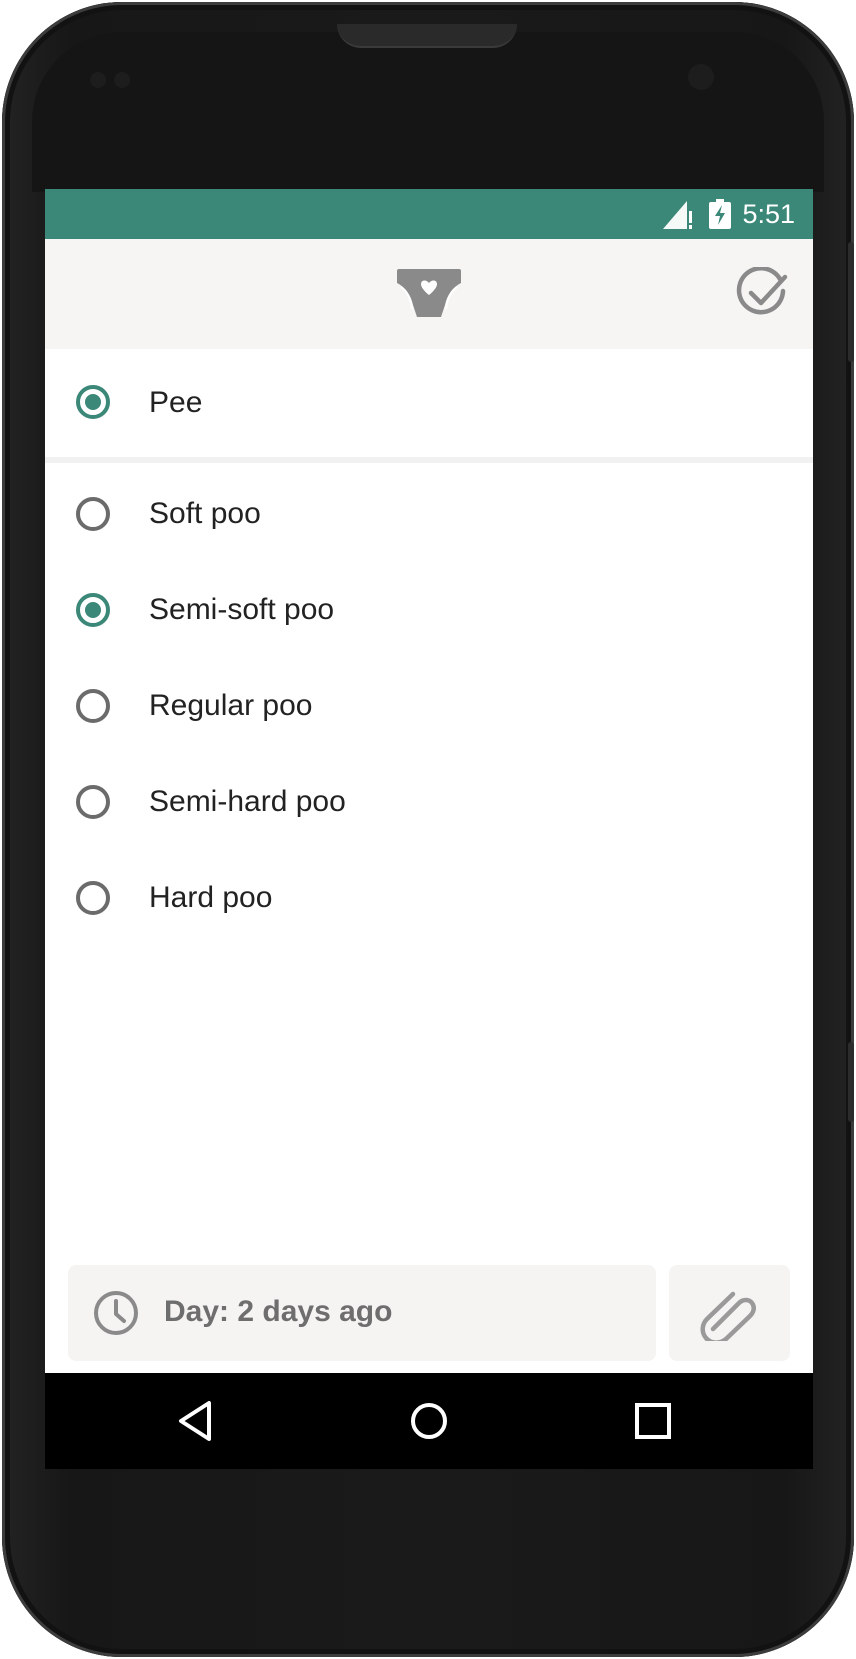 The height and width of the screenshot is (1659, 856). I want to click on poo-radio-semi-soft, so click(93, 610).